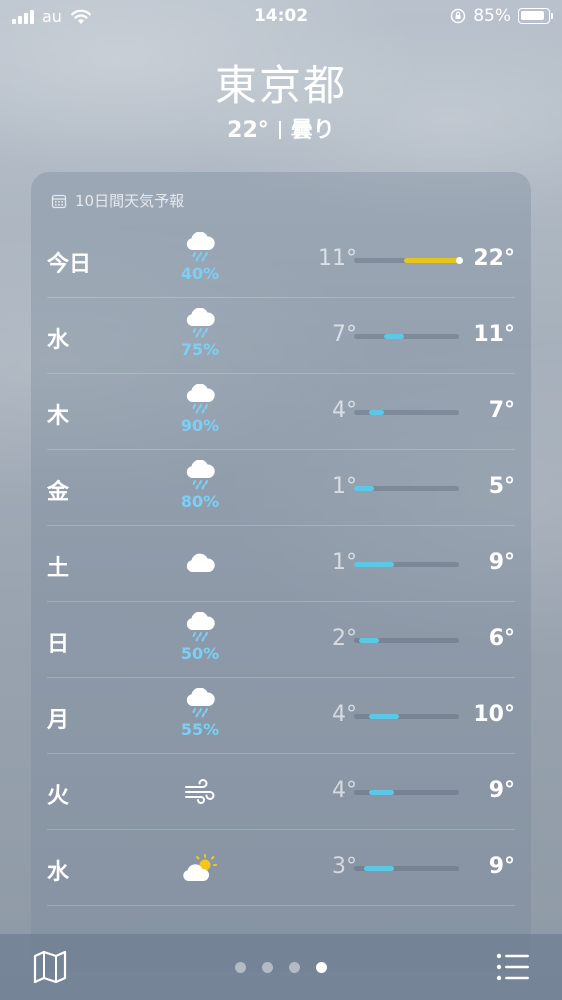 The width and height of the screenshot is (562, 1000). What do you see at coordinates (200, 425) in the screenshot?
I see `precipitation-chance: 90%` at bounding box center [200, 425].